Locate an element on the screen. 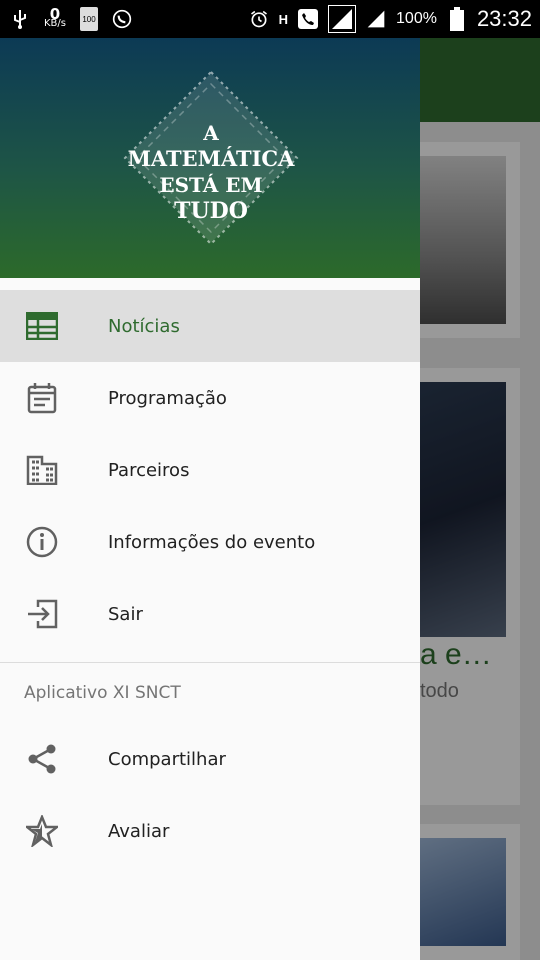 The height and width of the screenshot is (960, 540). menu-item-label: Programação is located at coordinates (167, 398).